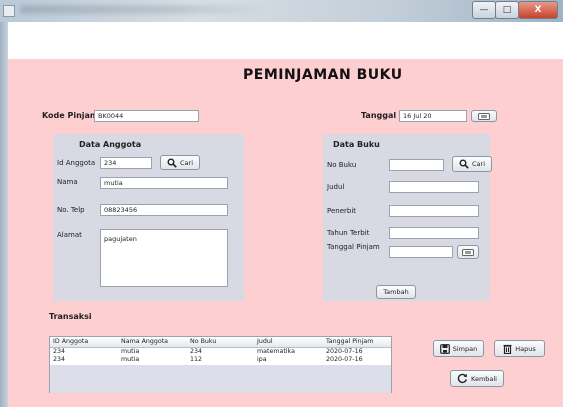  I want to click on cari-anggota-button: Cari, so click(180, 162).